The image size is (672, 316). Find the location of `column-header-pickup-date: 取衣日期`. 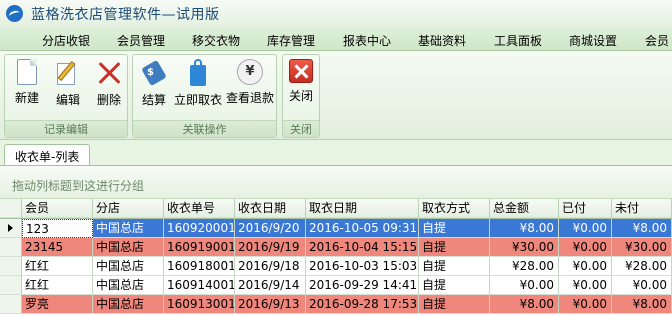

column-header-pickup-date: 取衣日期 is located at coordinates (362, 208).